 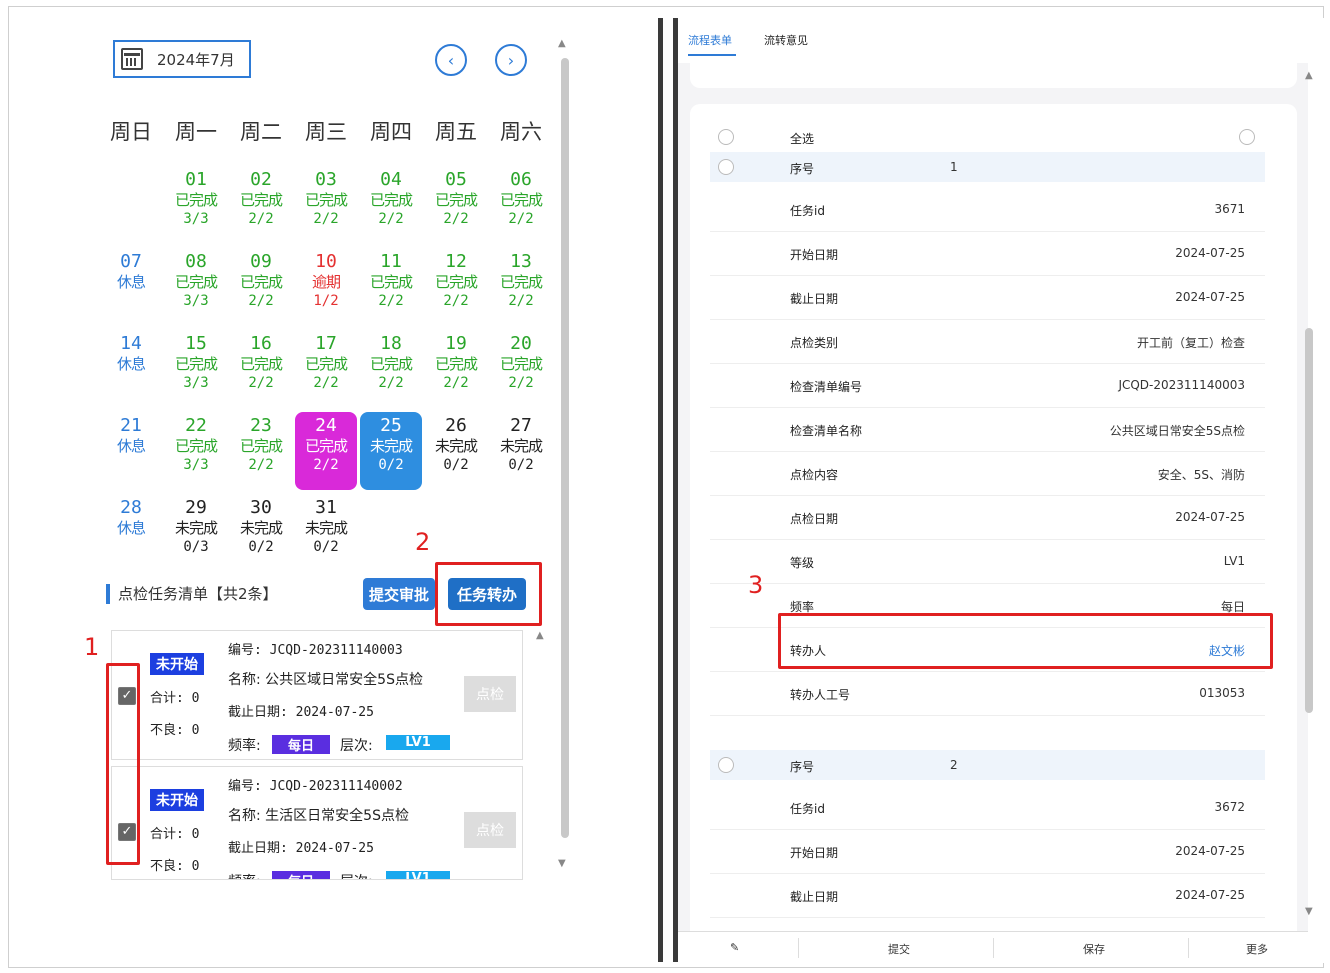 I want to click on field-label: 检查清单名称, so click(x=826, y=431).